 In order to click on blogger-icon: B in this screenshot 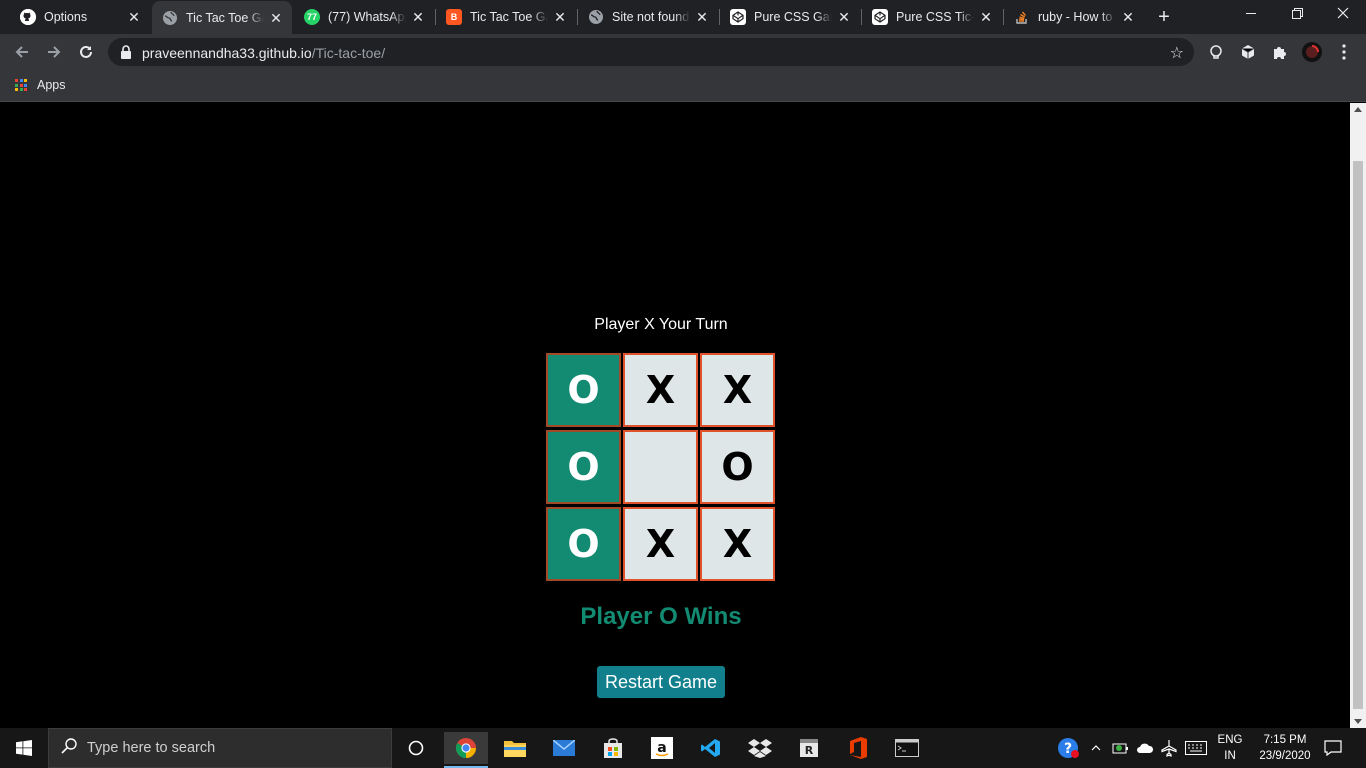, I will do `click(454, 17)`.